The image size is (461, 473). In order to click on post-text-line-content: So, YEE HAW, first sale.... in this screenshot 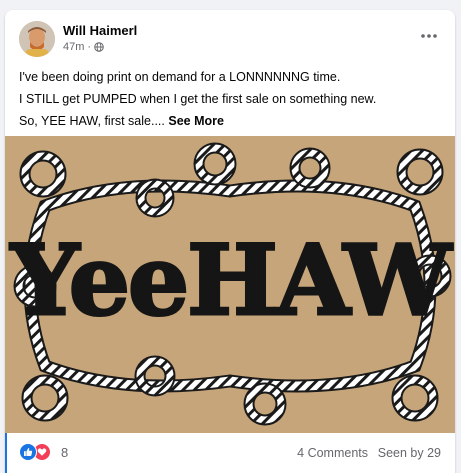, I will do `click(92, 121)`.